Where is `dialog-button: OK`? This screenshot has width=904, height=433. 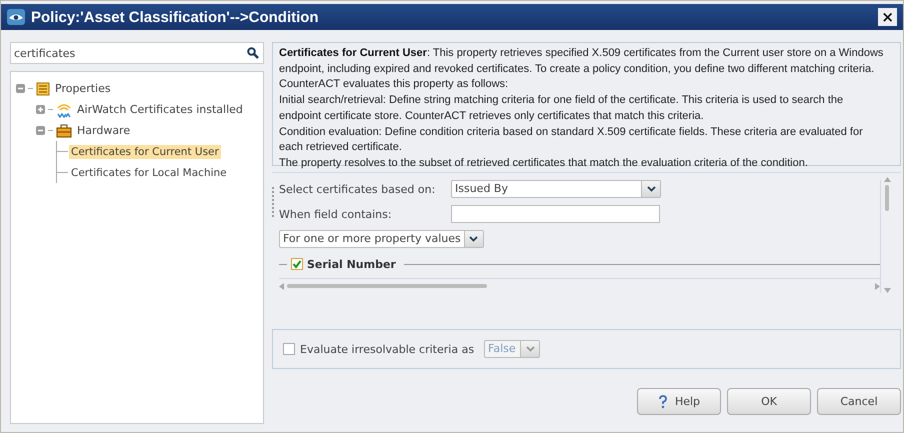 dialog-button: OK is located at coordinates (769, 401).